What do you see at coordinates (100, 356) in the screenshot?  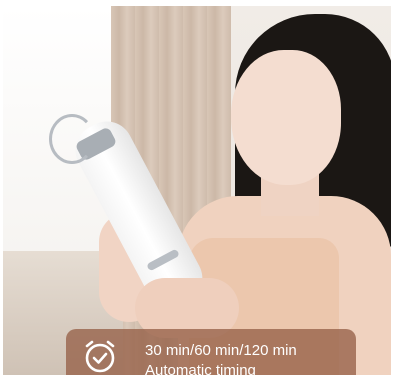 I see `alarm-clock-check-icon` at bounding box center [100, 356].